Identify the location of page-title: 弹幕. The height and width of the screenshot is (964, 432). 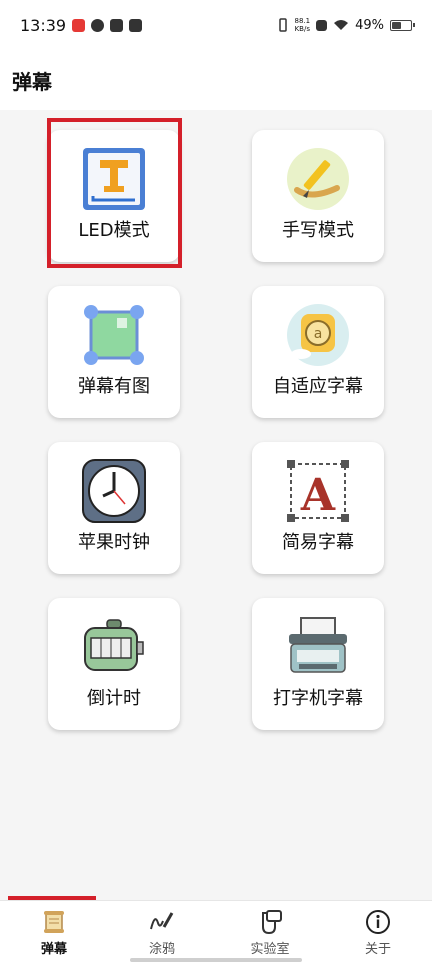
(32, 81).